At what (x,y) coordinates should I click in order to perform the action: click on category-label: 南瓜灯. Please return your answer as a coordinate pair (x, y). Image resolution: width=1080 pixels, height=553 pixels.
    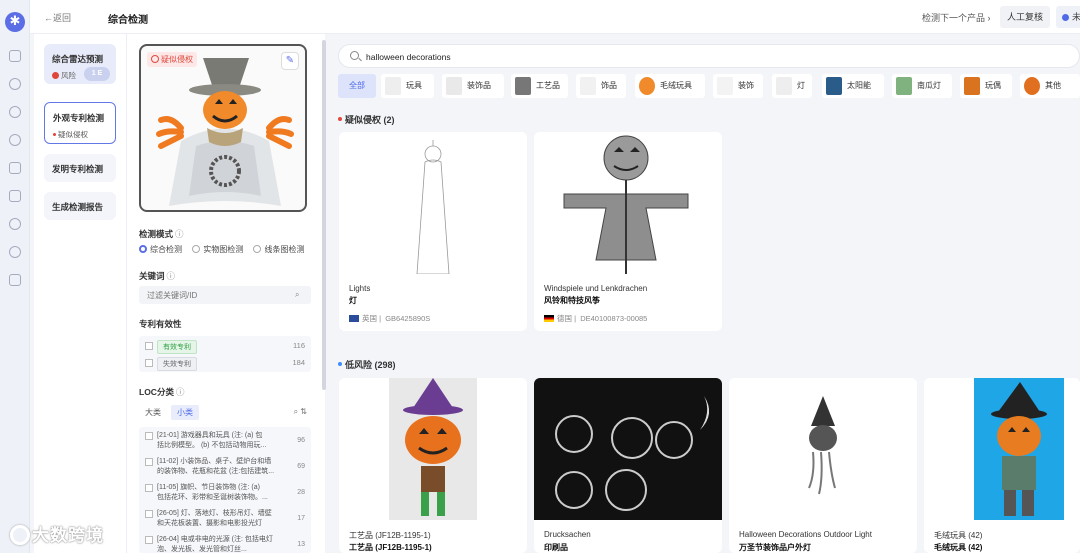
    Looking at the image, I should click on (929, 85).